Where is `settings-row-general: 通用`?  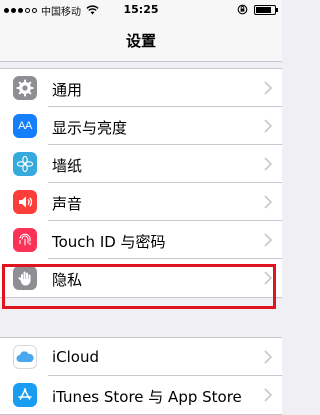 settings-row-general: 通用 is located at coordinates (141, 88).